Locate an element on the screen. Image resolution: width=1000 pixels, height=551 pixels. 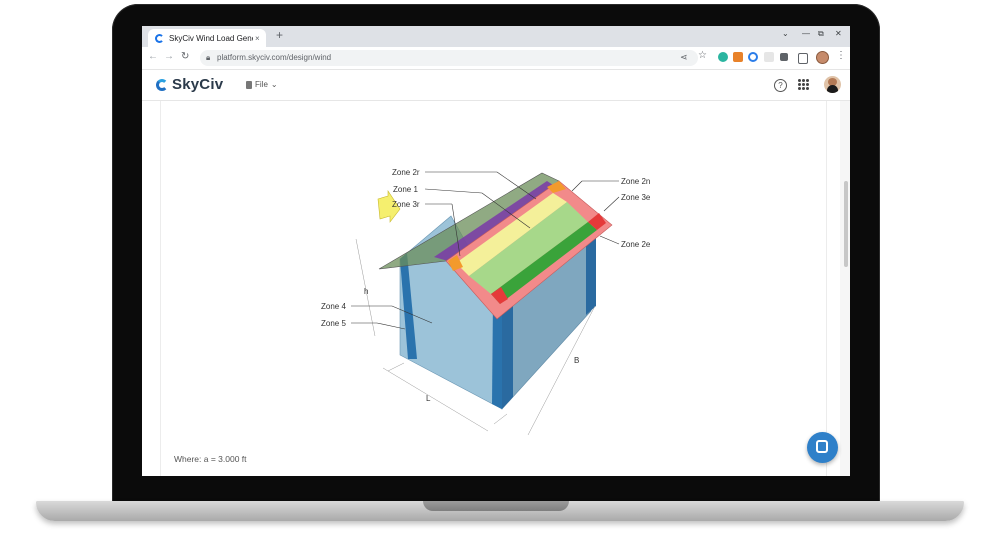
share-icon: ⋖ is located at coordinates (684, 57).